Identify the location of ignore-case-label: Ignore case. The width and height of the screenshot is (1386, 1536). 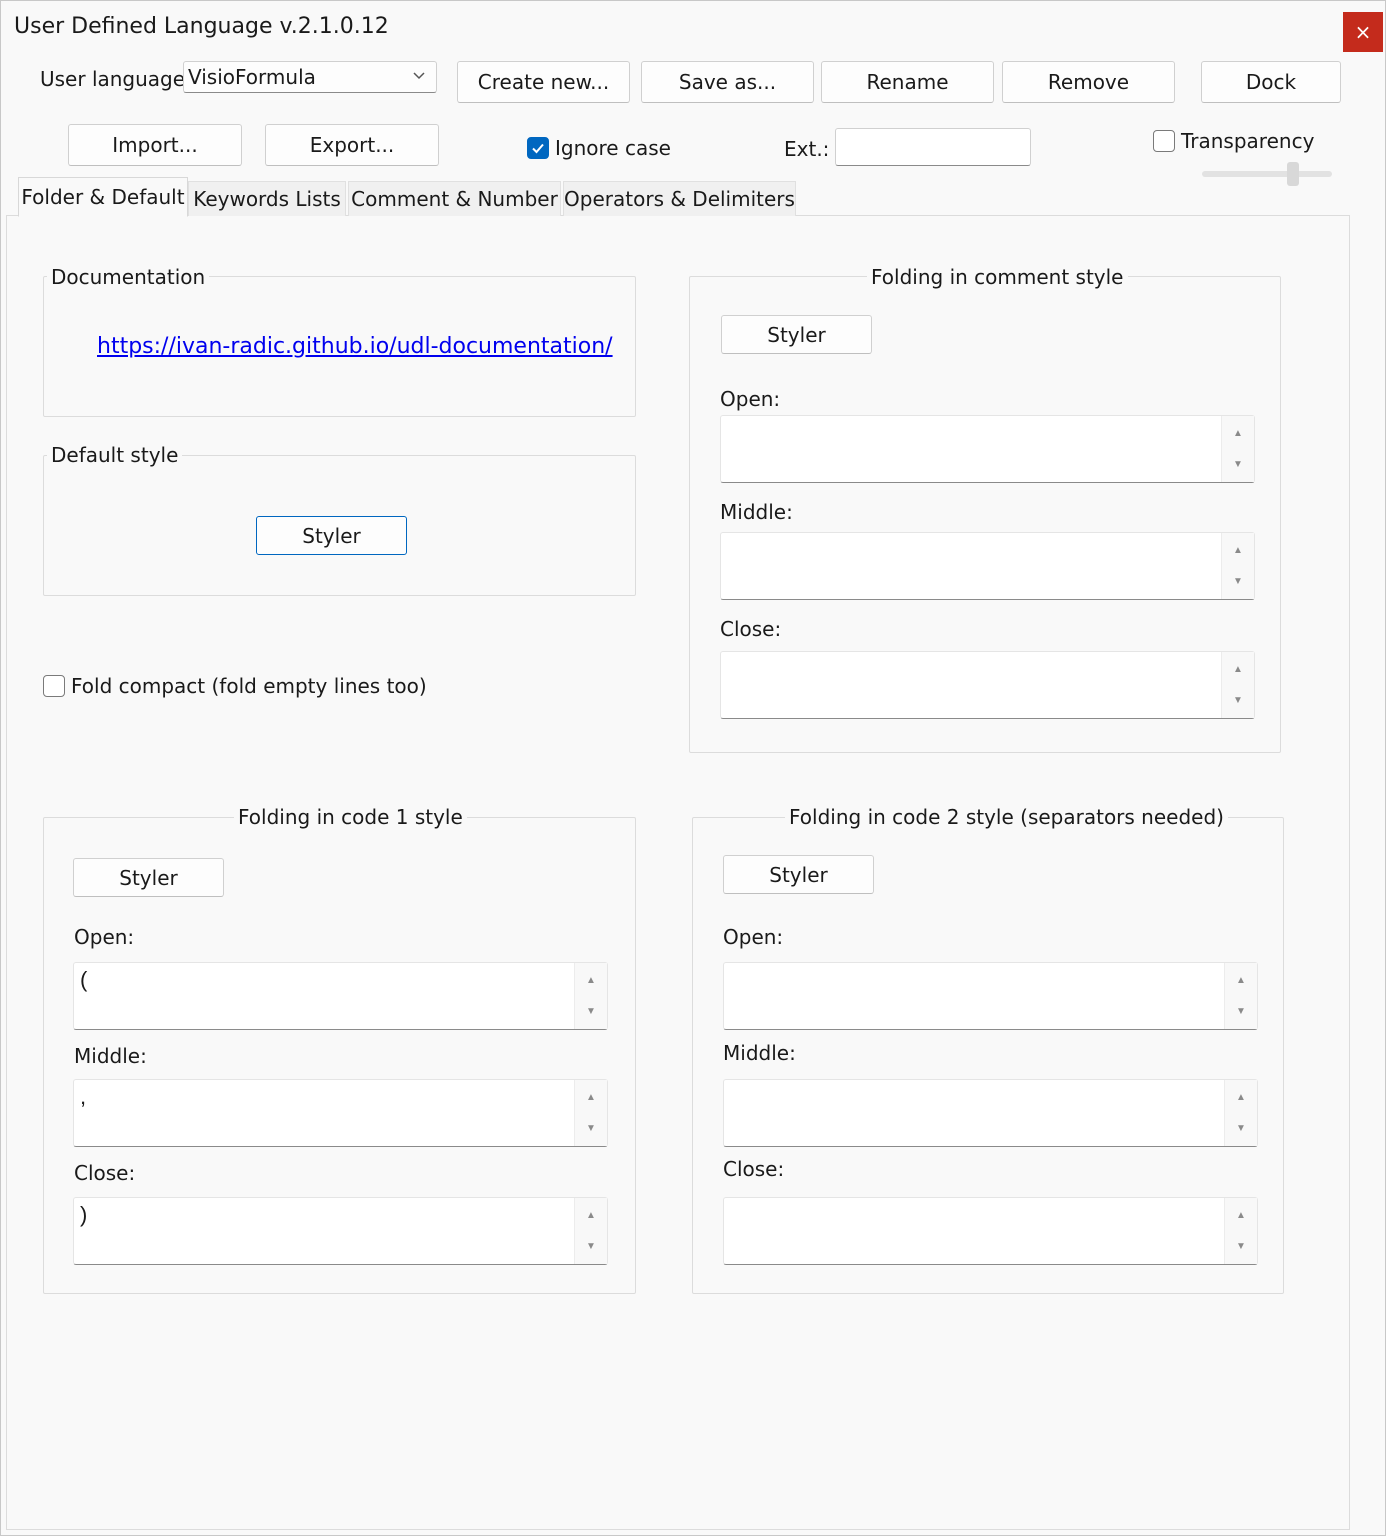
(613, 148).